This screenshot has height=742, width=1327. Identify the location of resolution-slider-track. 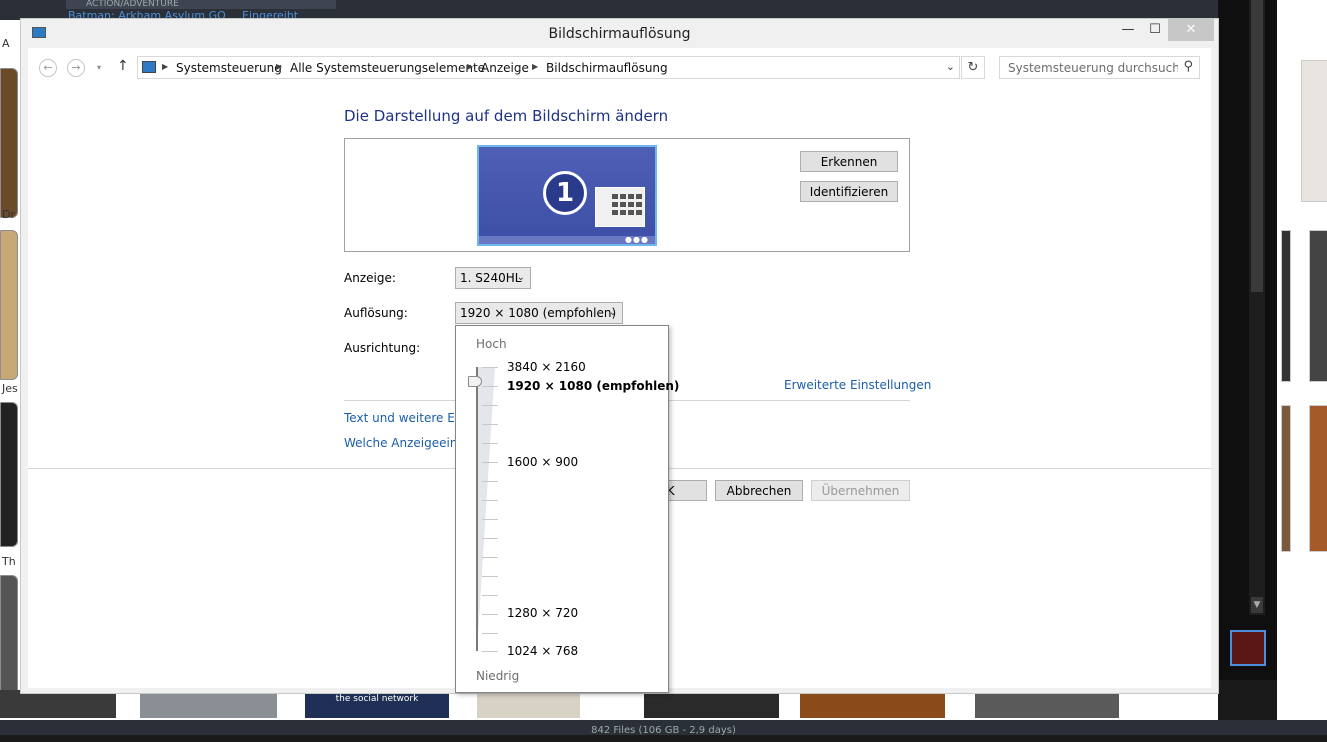
(486, 509).